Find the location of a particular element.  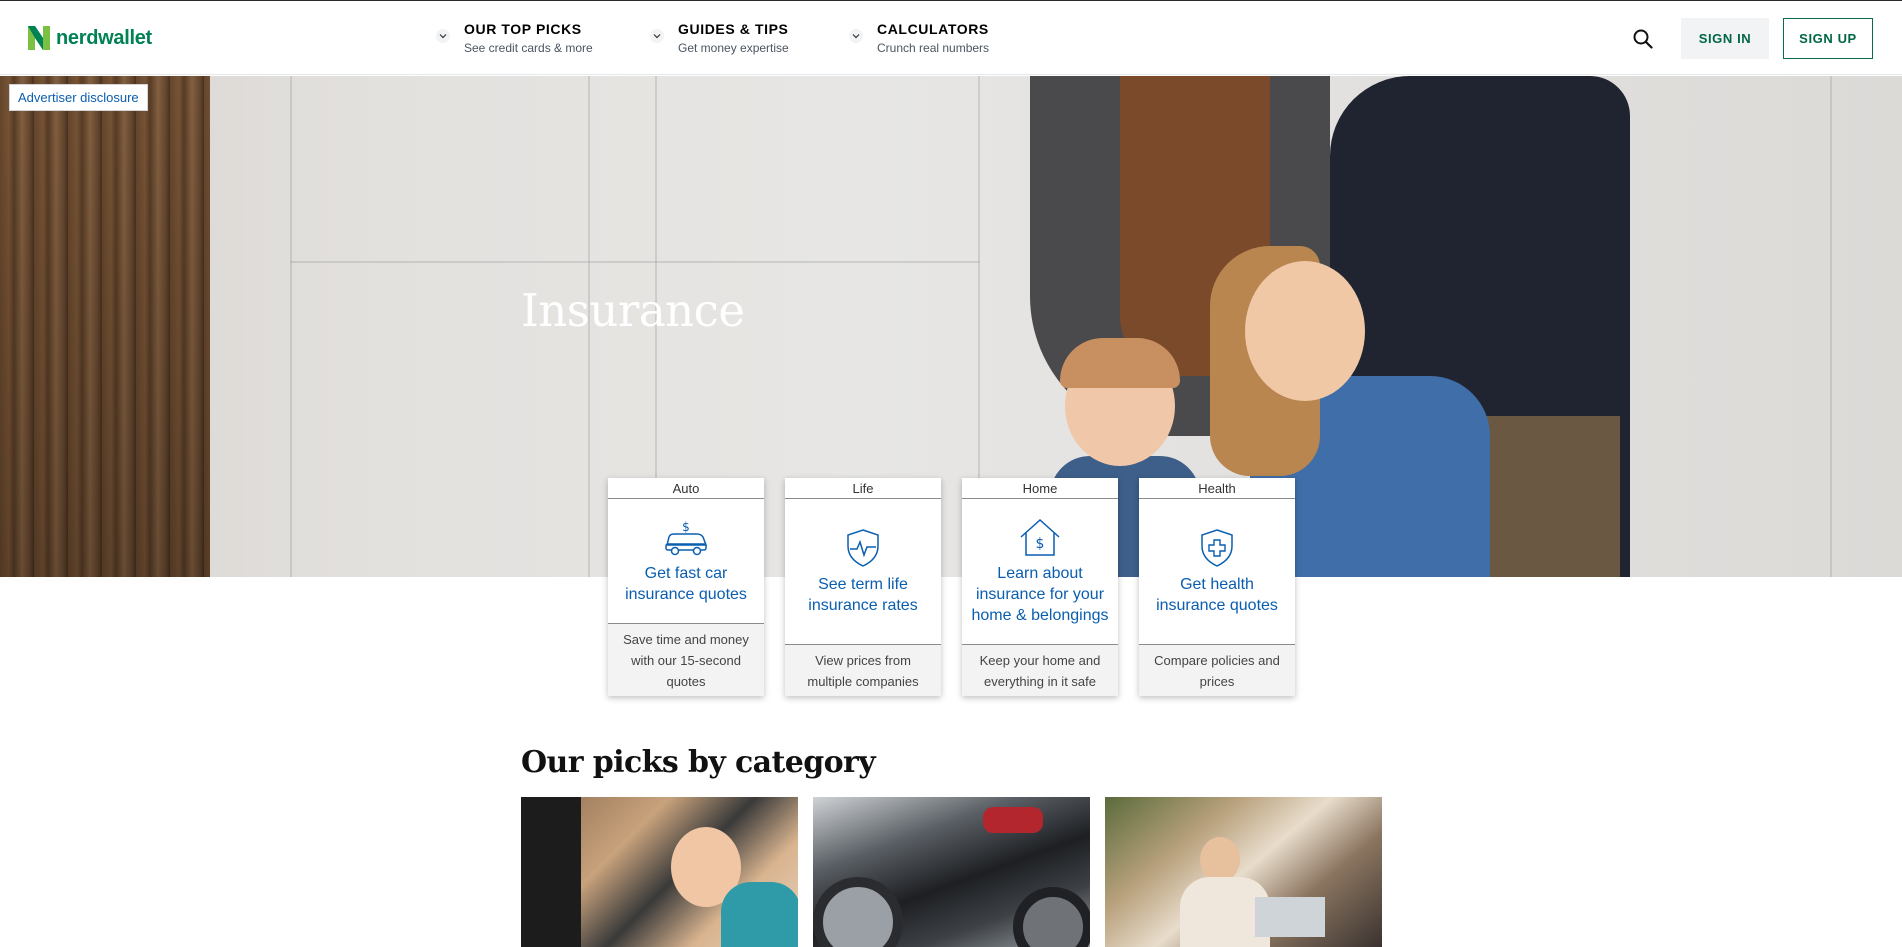

nav-guides-tips: GUIDES & TIPS Get money expertise is located at coordinates (719, 38).